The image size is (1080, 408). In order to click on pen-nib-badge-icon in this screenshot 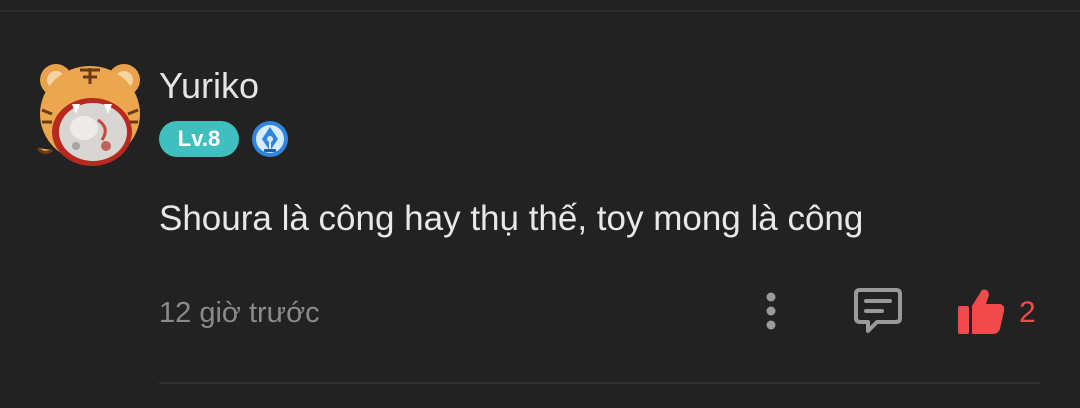, I will do `click(270, 139)`.